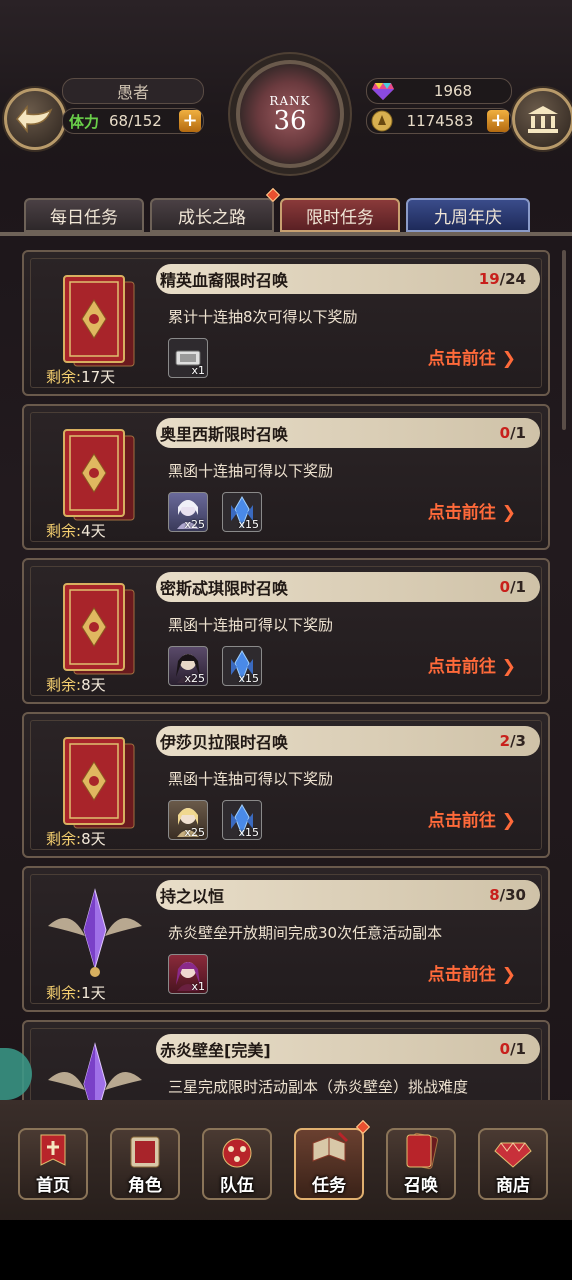 This screenshot has height=1280, width=572. What do you see at coordinates (76, 531) in the screenshot?
I see `remaining-time: 剩余:4天` at bounding box center [76, 531].